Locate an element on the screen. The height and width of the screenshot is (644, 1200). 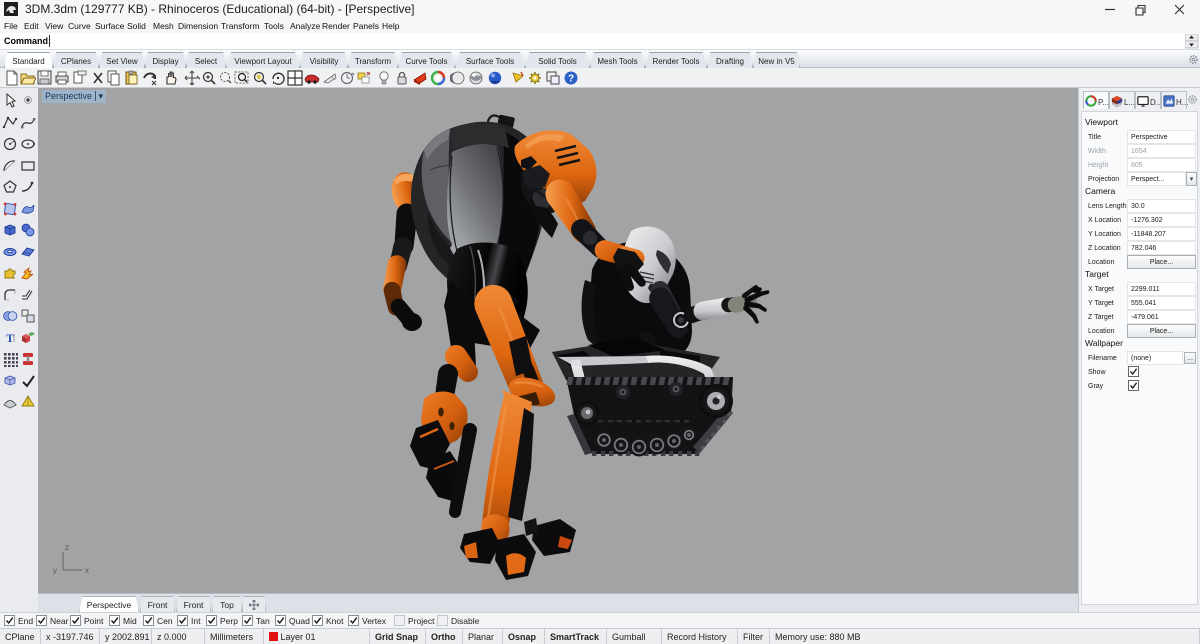
svg-text: x is located at coordinates (87, 570).